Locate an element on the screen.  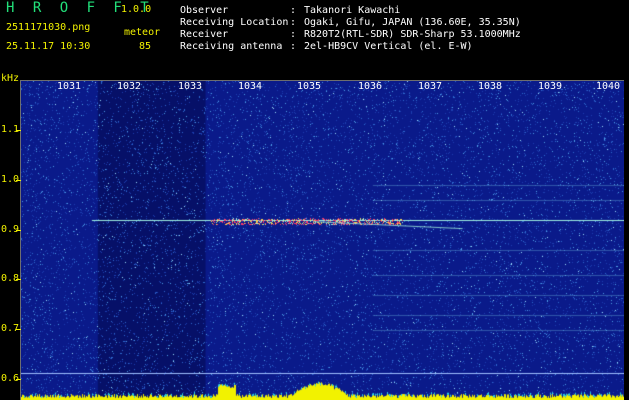
observation-datetime: 25.11.17 10:30 is located at coordinates (48, 46).